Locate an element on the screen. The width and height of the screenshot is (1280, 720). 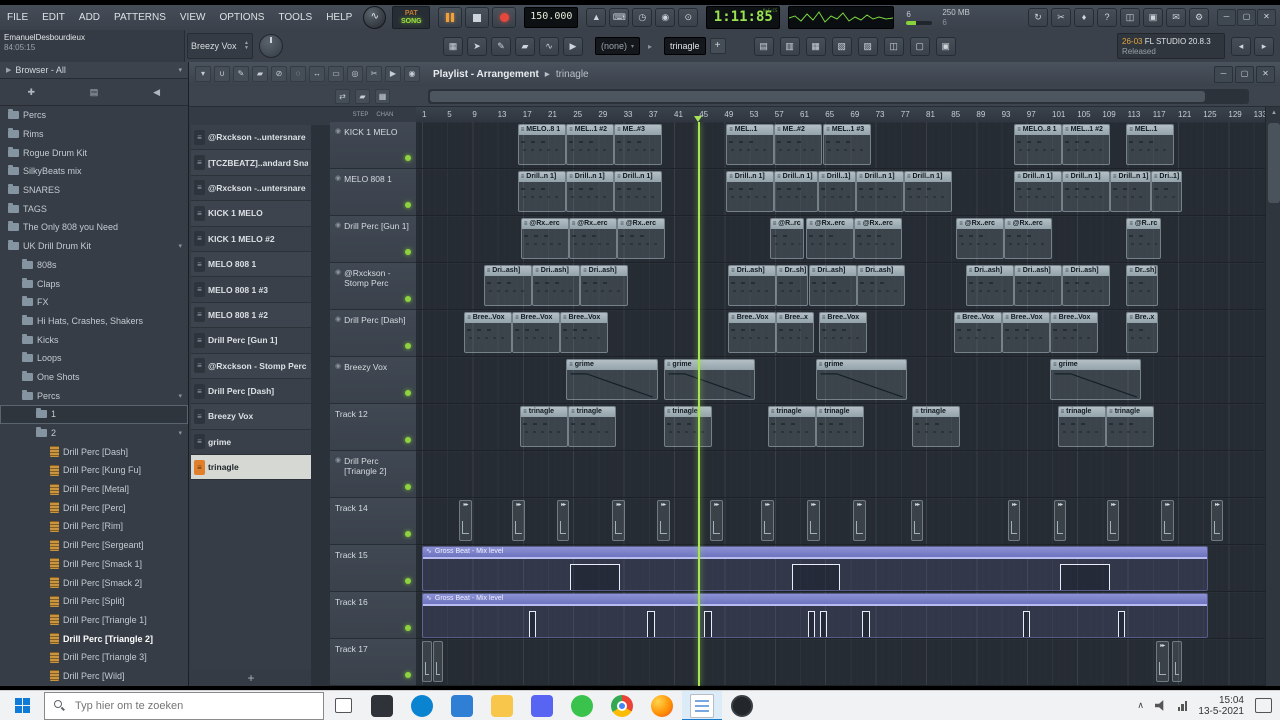
add-pattern-button: + is located at coordinates (251, 678).